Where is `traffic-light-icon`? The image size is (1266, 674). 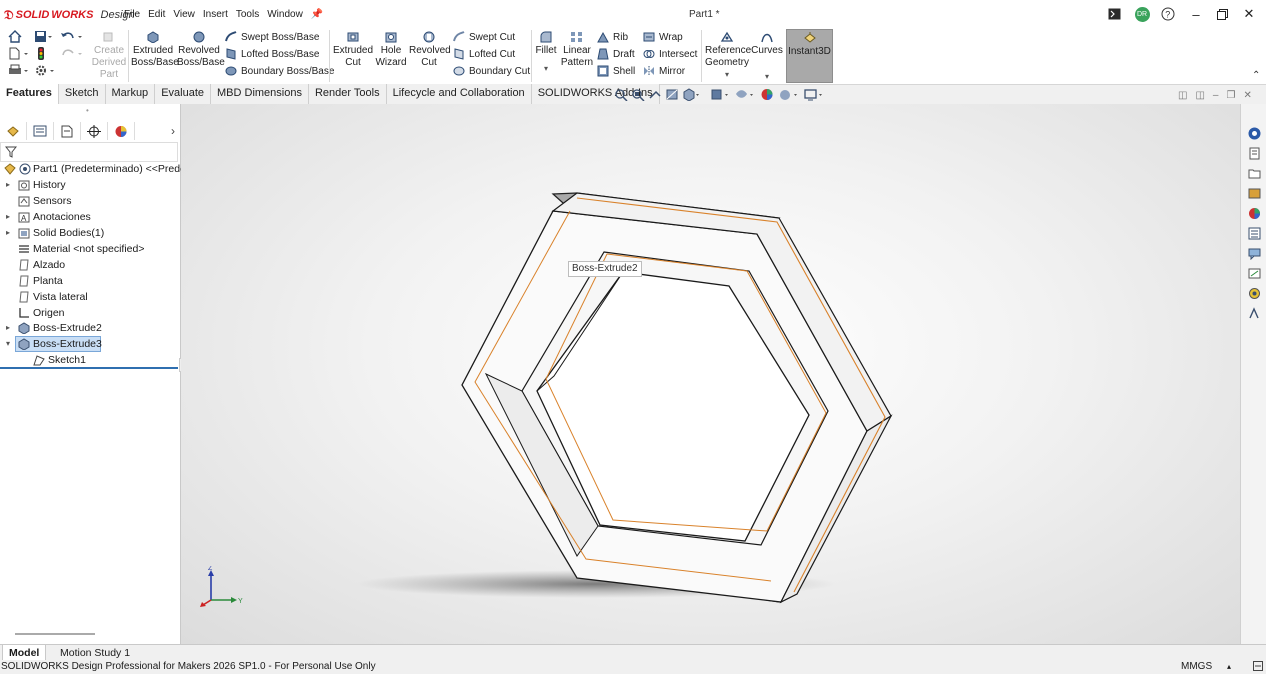 traffic-light-icon is located at coordinates (41, 55).